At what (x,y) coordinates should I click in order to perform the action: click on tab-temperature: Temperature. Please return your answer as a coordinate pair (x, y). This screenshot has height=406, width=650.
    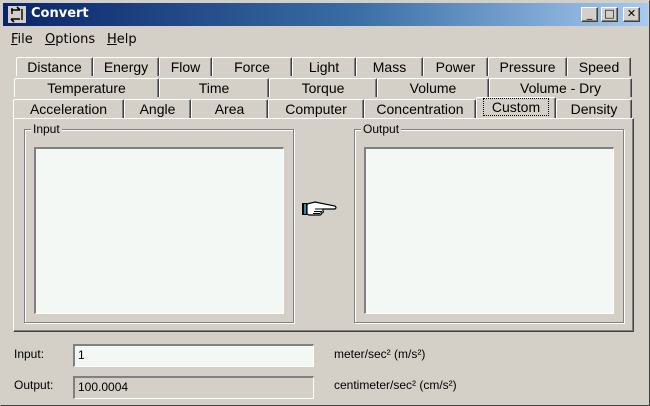
    Looking at the image, I should click on (86, 87).